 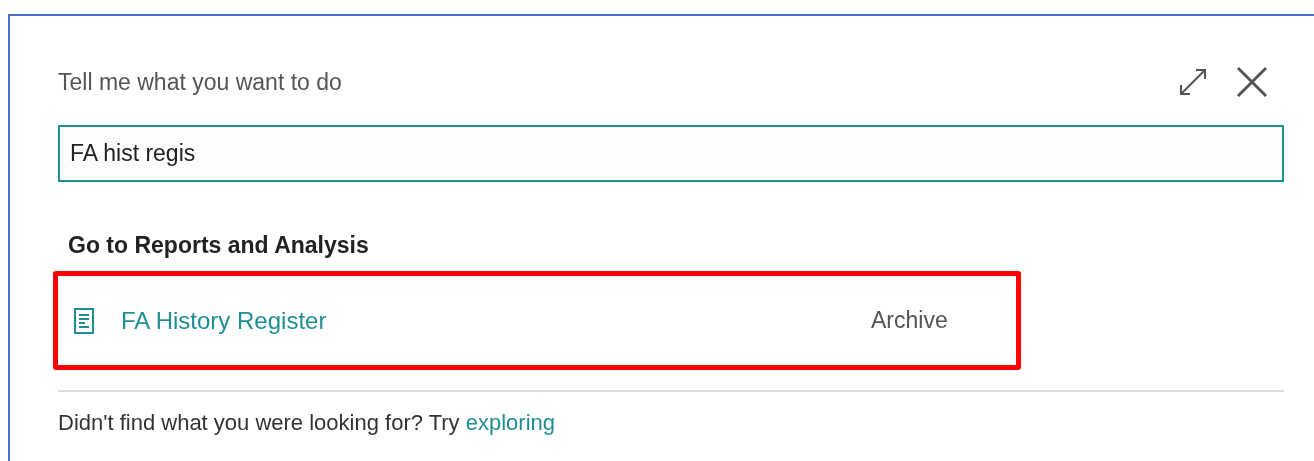 What do you see at coordinates (1193, 82) in the screenshot?
I see `expand-icon` at bounding box center [1193, 82].